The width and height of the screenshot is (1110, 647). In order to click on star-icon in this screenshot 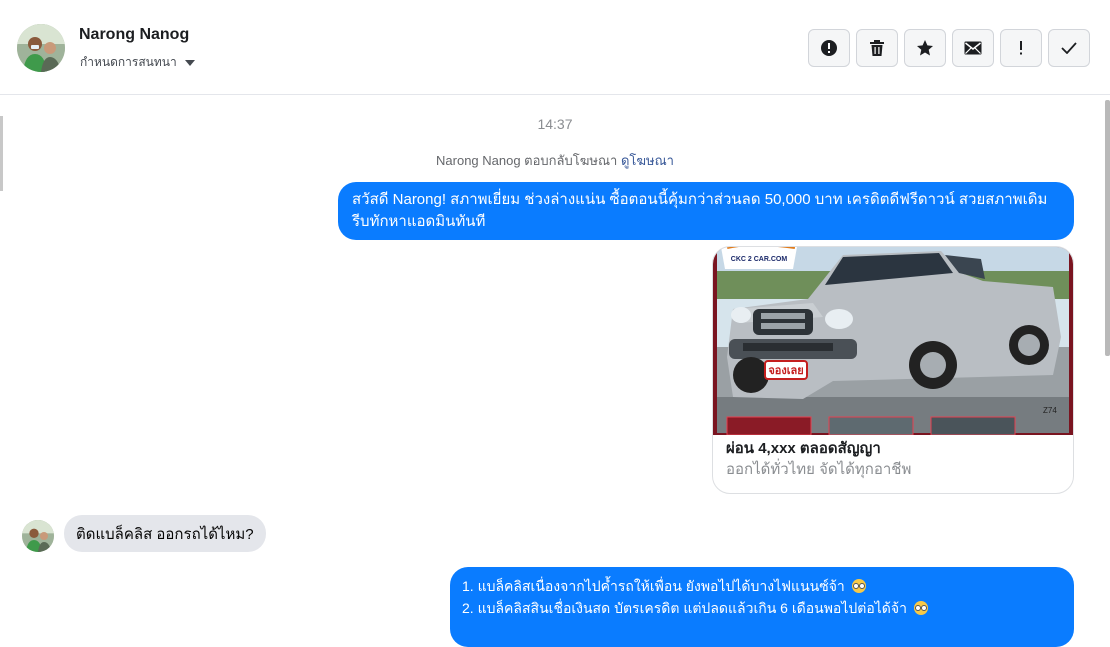, I will do `click(925, 48)`.